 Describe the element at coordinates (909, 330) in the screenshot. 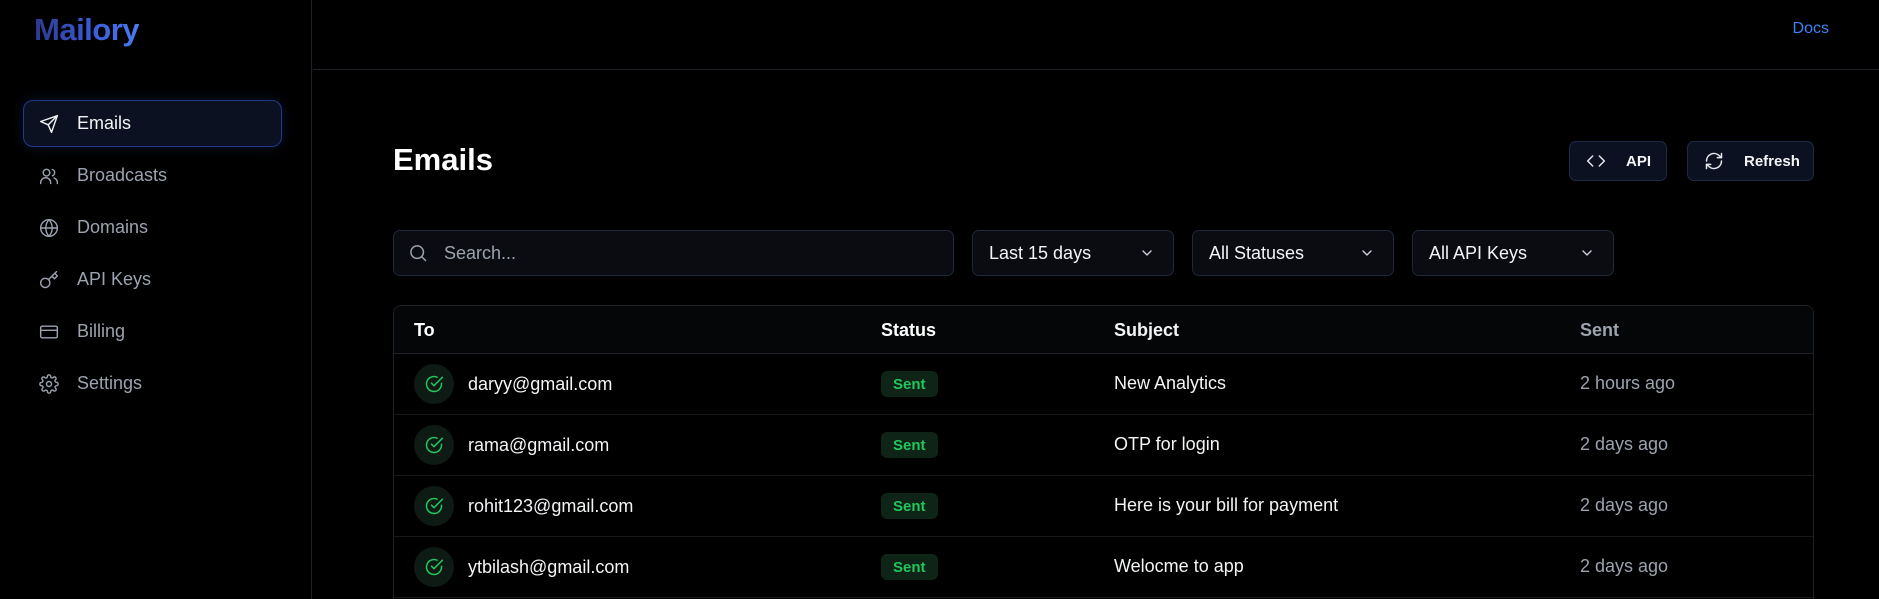

I see `column-header-status: Status` at that location.